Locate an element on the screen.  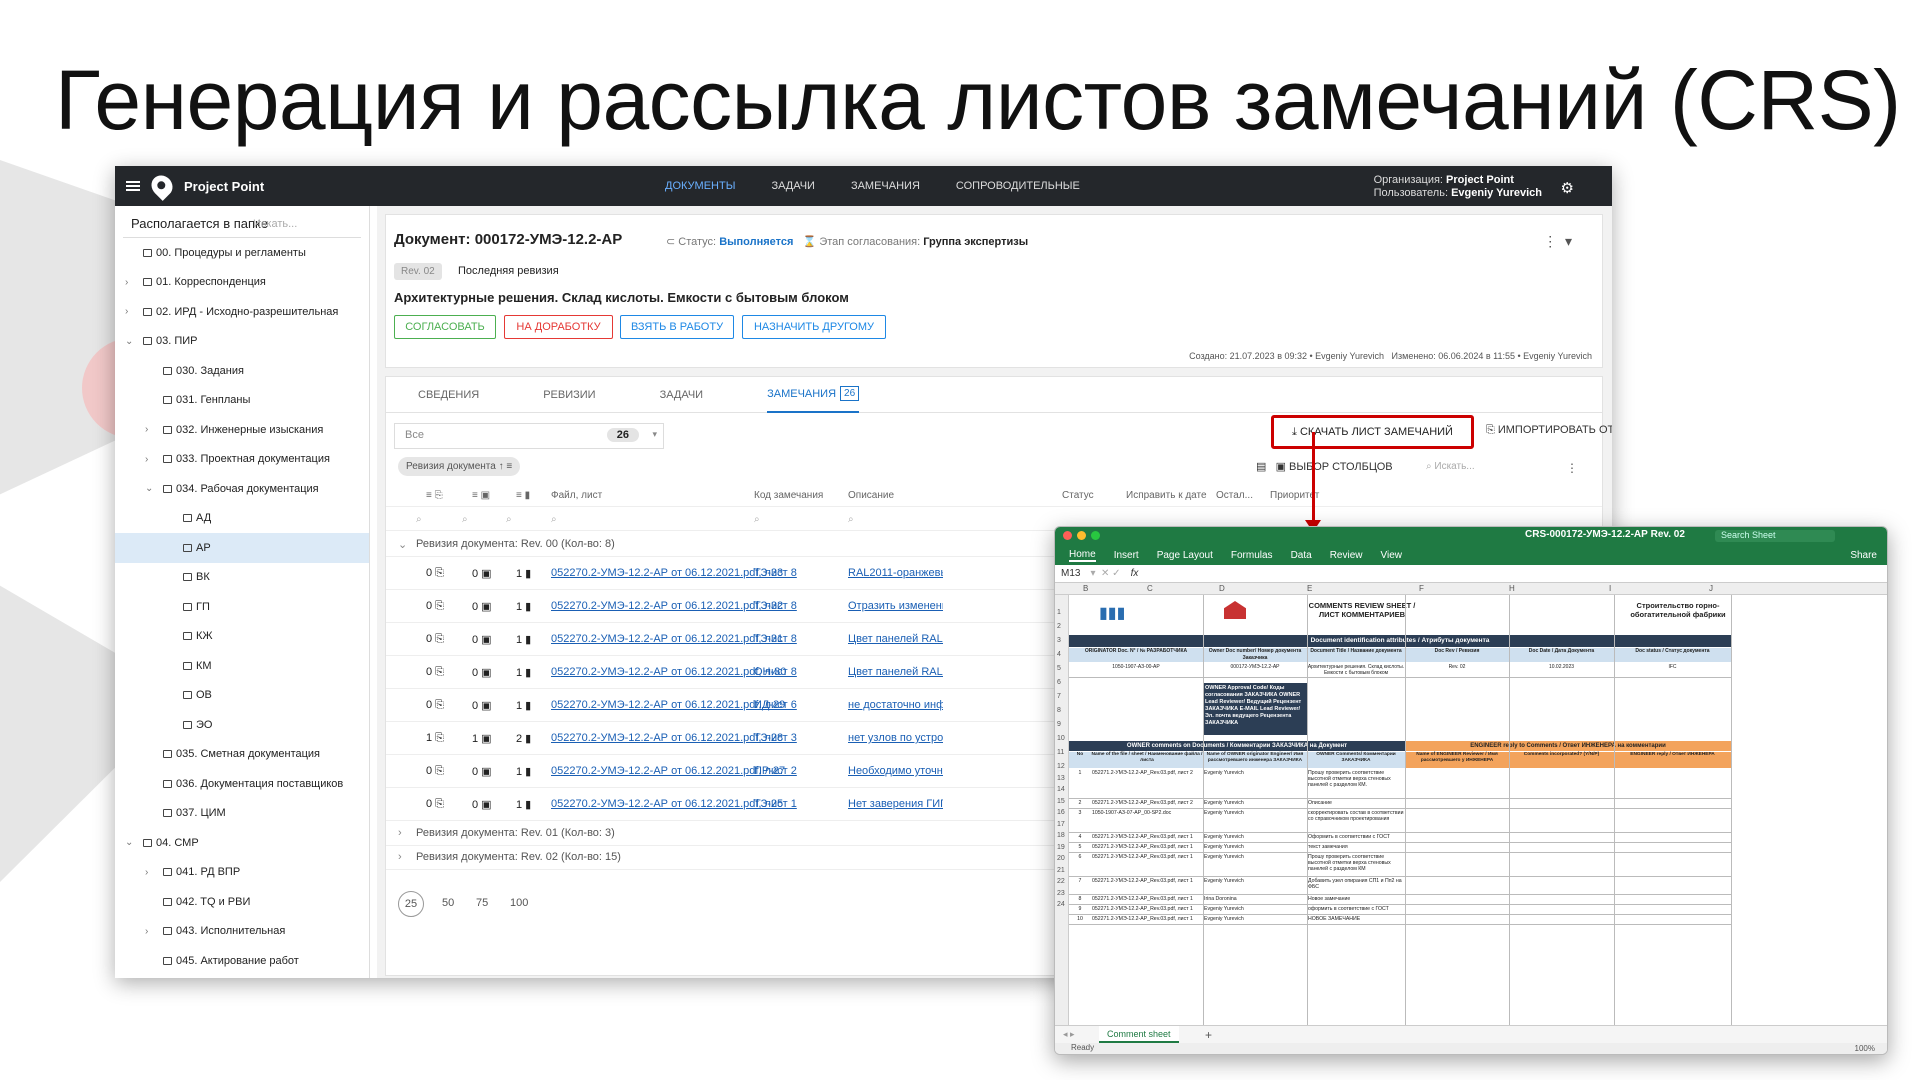
menu-icon is located at coordinates (133, 186).